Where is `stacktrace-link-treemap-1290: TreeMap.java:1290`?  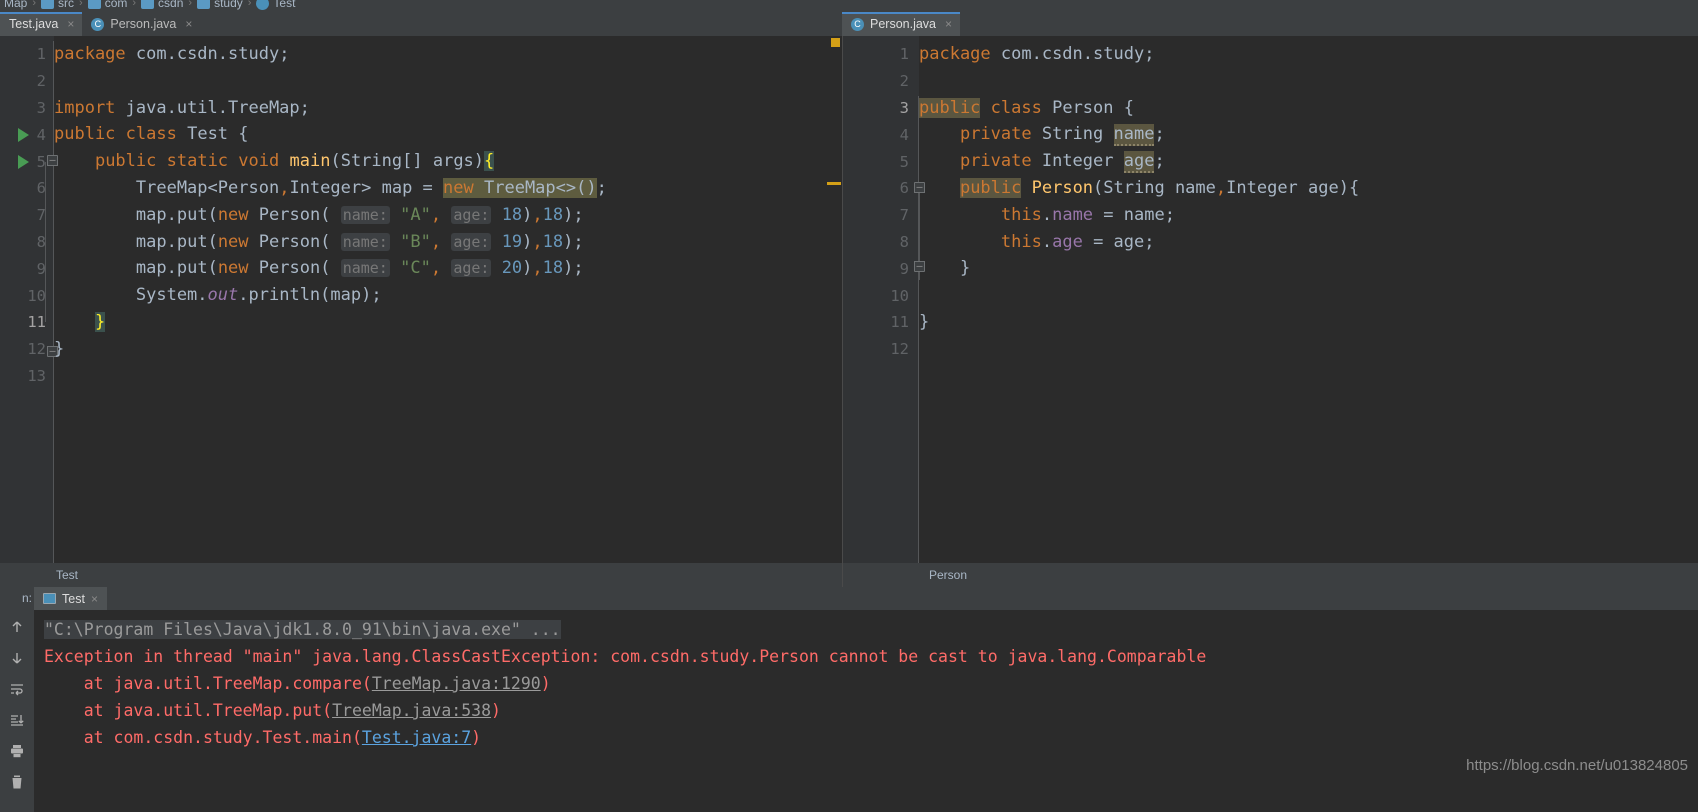 stacktrace-link-treemap-1290: TreeMap.java:1290 is located at coordinates (456, 683).